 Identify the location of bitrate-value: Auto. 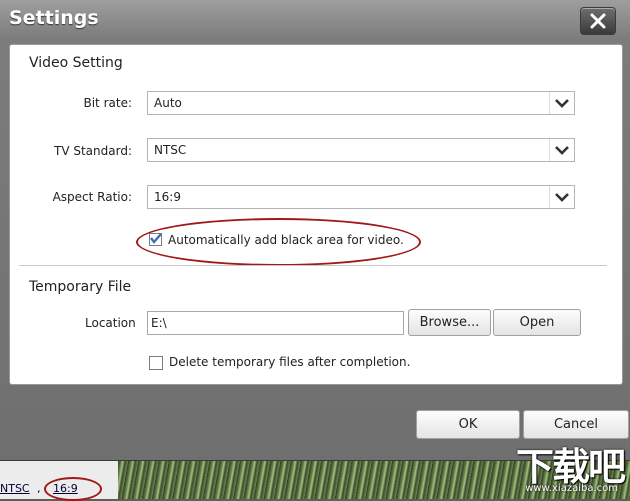
(168, 103).